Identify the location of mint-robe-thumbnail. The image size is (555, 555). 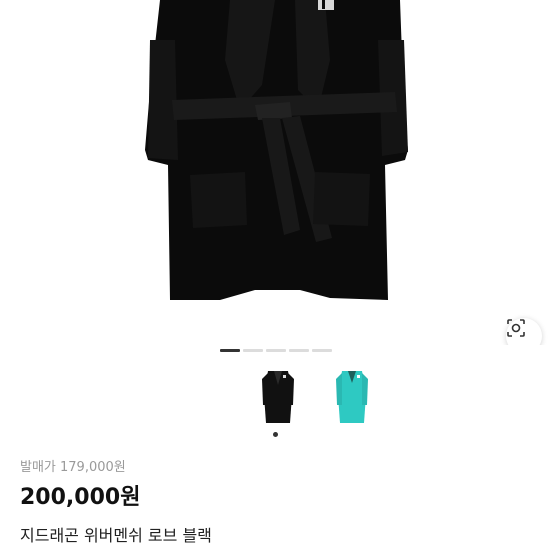
(352, 396).